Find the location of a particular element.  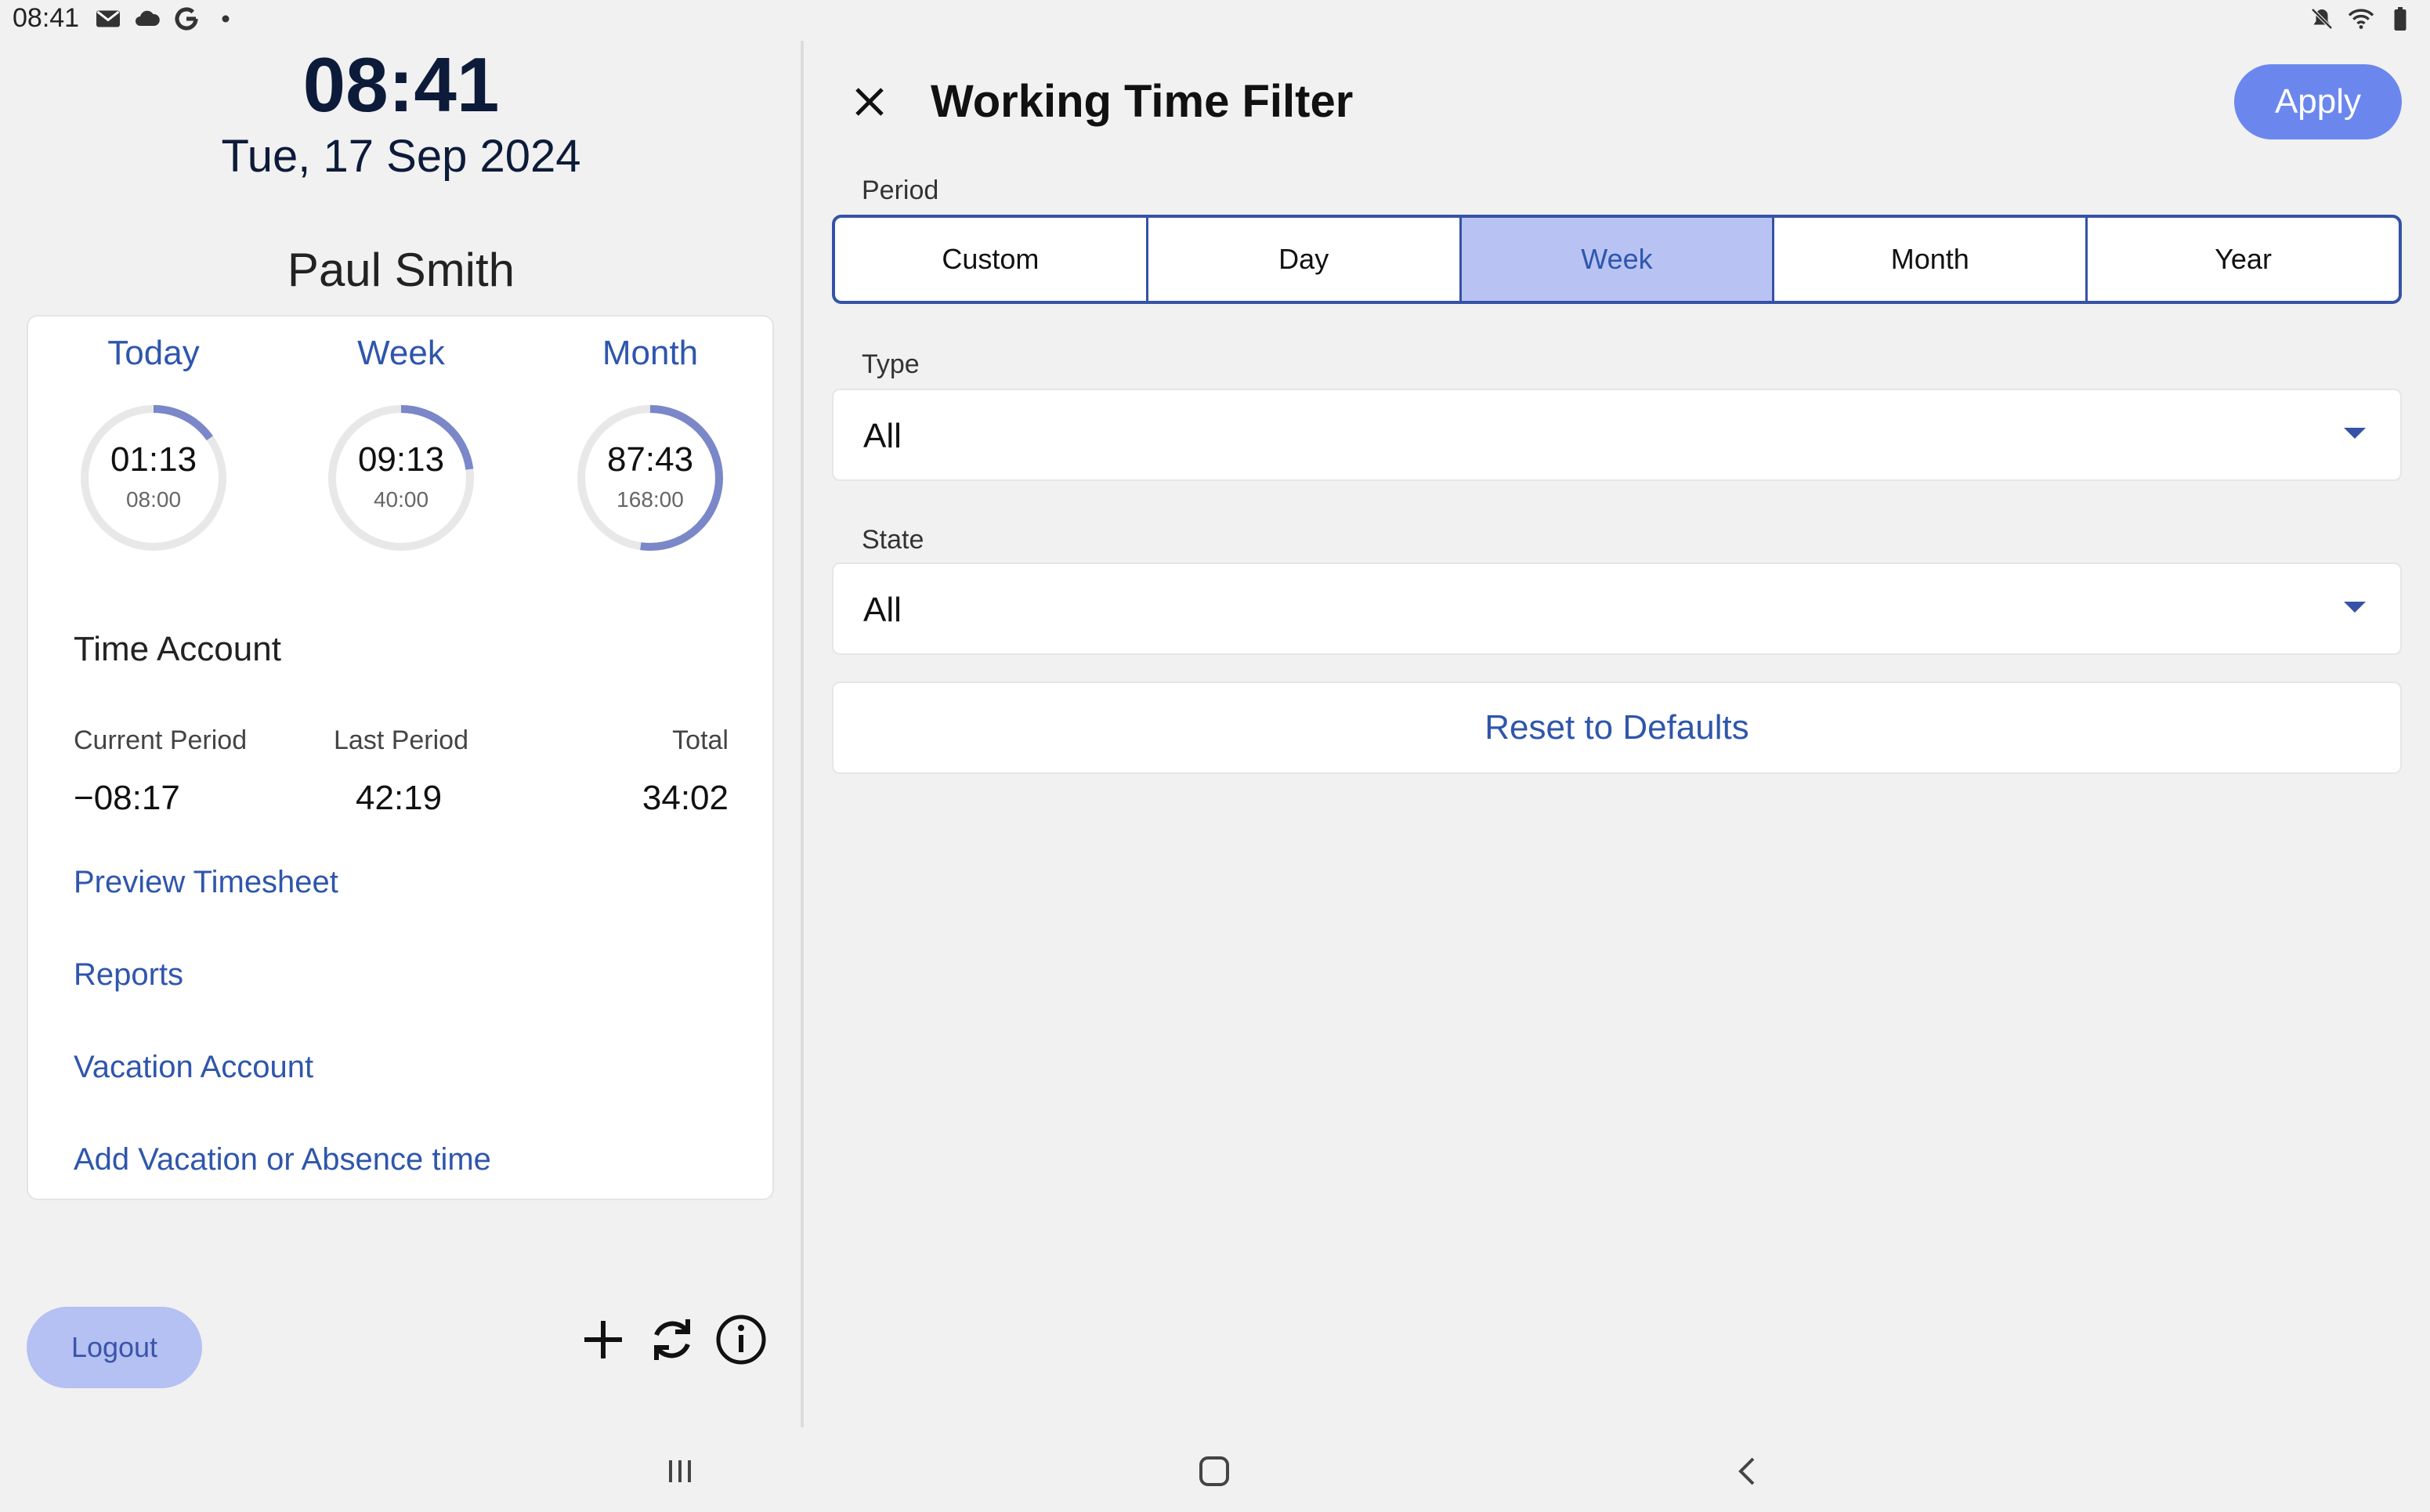

current-period-label: Current Period is located at coordinates (161, 740).